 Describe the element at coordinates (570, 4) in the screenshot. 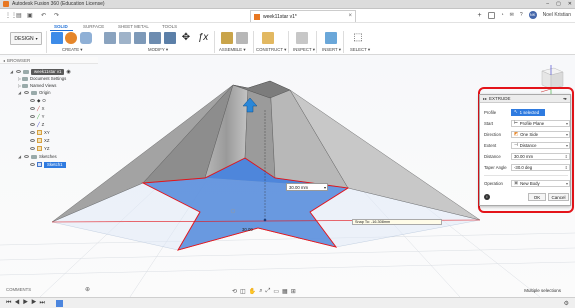

I see `close-window-button: ✕` at that location.